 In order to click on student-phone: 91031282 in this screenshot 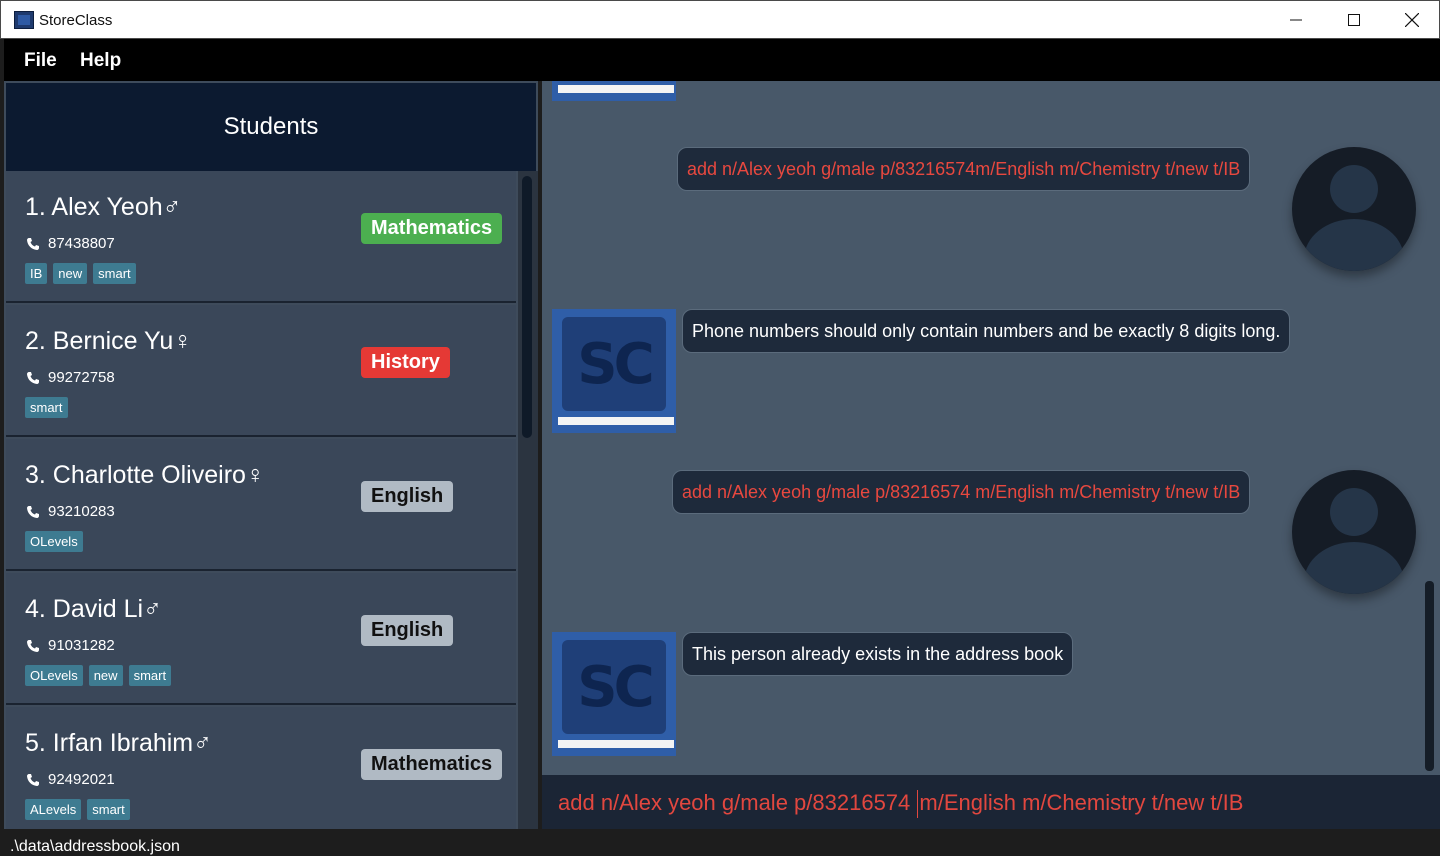, I will do `click(81, 645)`.